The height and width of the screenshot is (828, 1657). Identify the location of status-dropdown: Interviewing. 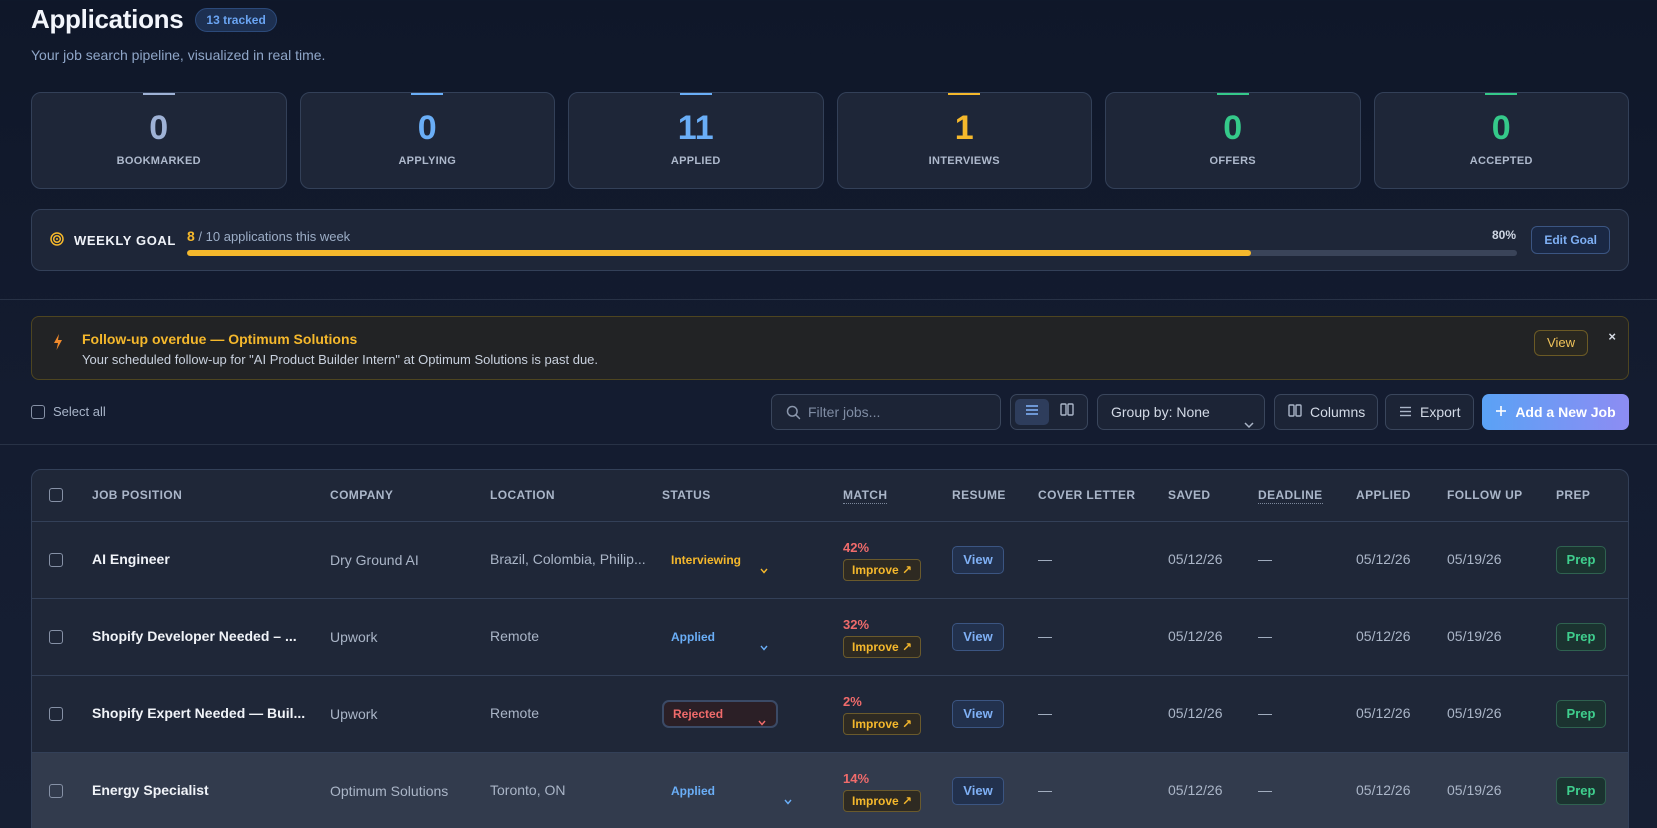
(720, 560).